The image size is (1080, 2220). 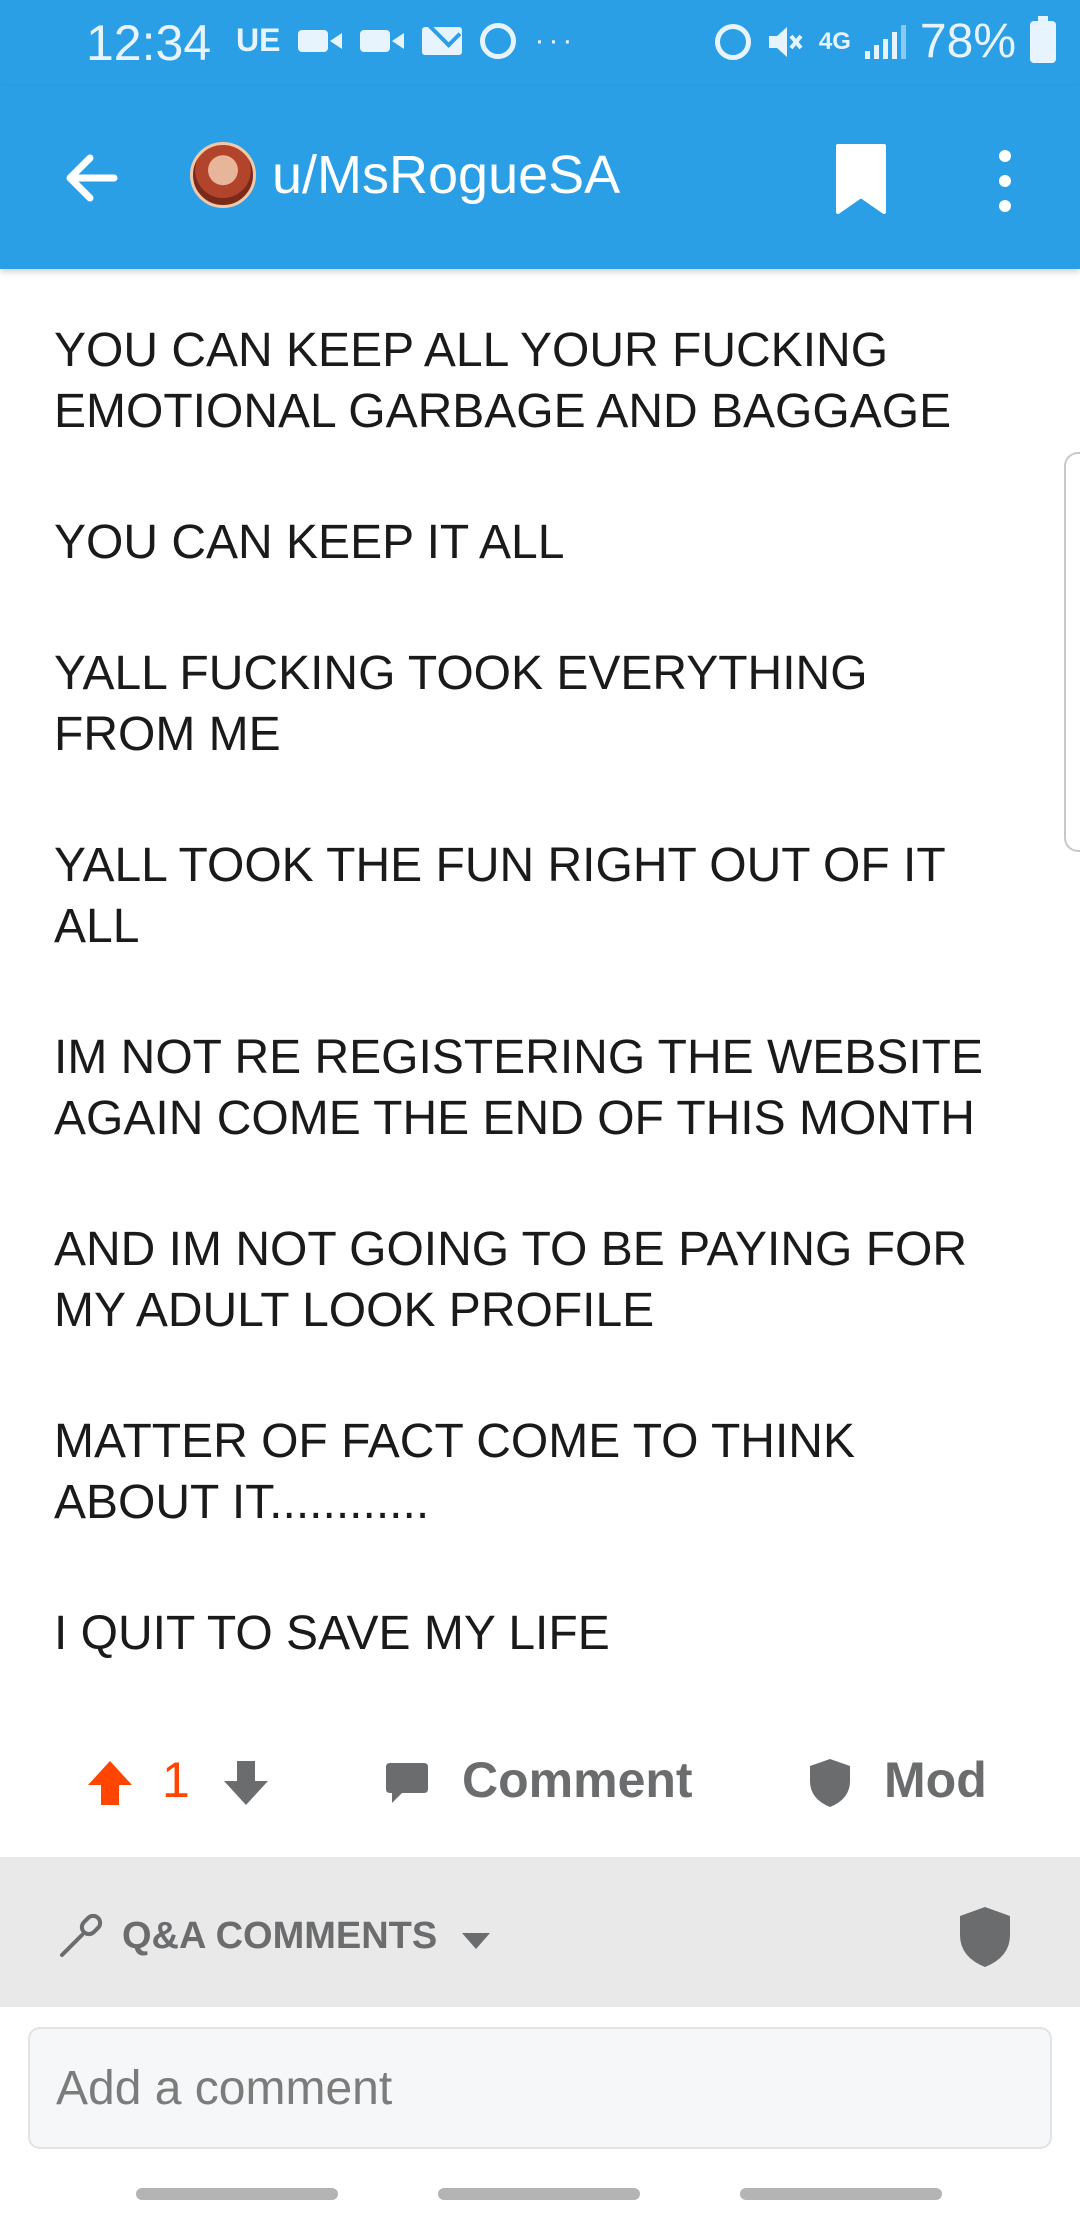 I want to click on mute-icon, so click(x=785, y=41).